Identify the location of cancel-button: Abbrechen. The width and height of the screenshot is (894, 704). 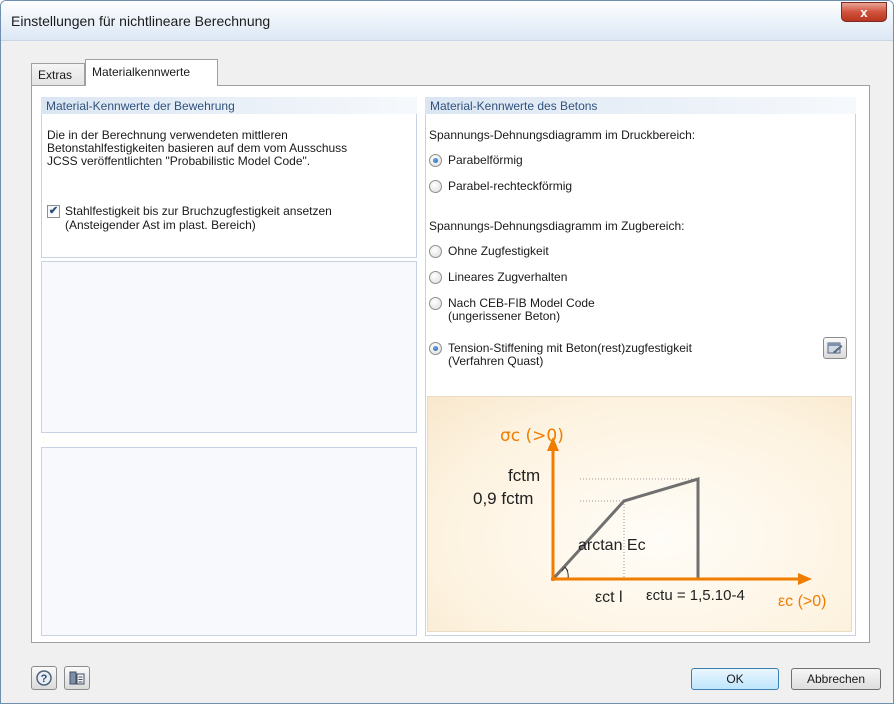
(836, 679).